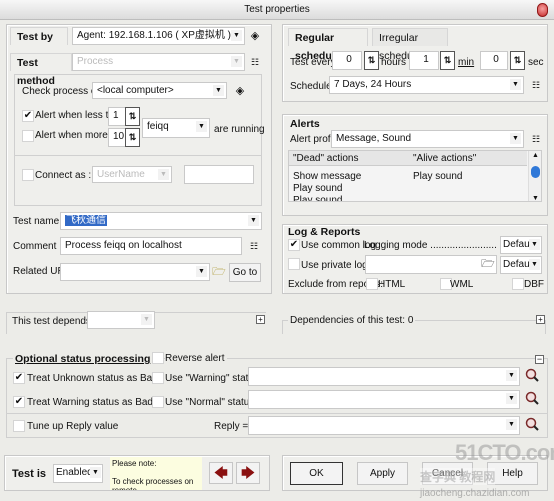  Describe the element at coordinates (158, 36) in the screenshot. I see `test-by-select: Agent: 192.168.1.106 ( XP虚拟机 ) ▼` at that location.